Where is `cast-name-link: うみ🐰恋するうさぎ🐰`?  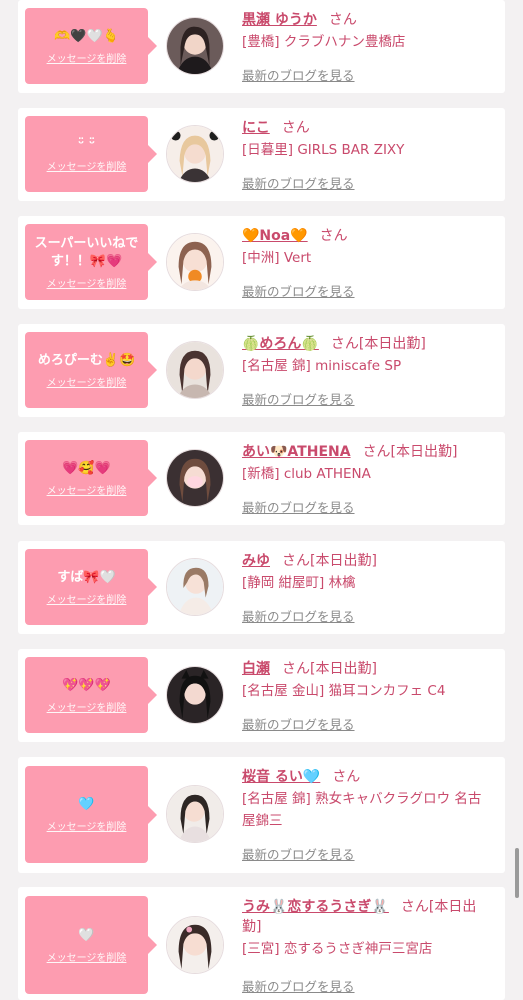 cast-name-link: うみ🐰恋するうさぎ🐰 is located at coordinates (315, 907).